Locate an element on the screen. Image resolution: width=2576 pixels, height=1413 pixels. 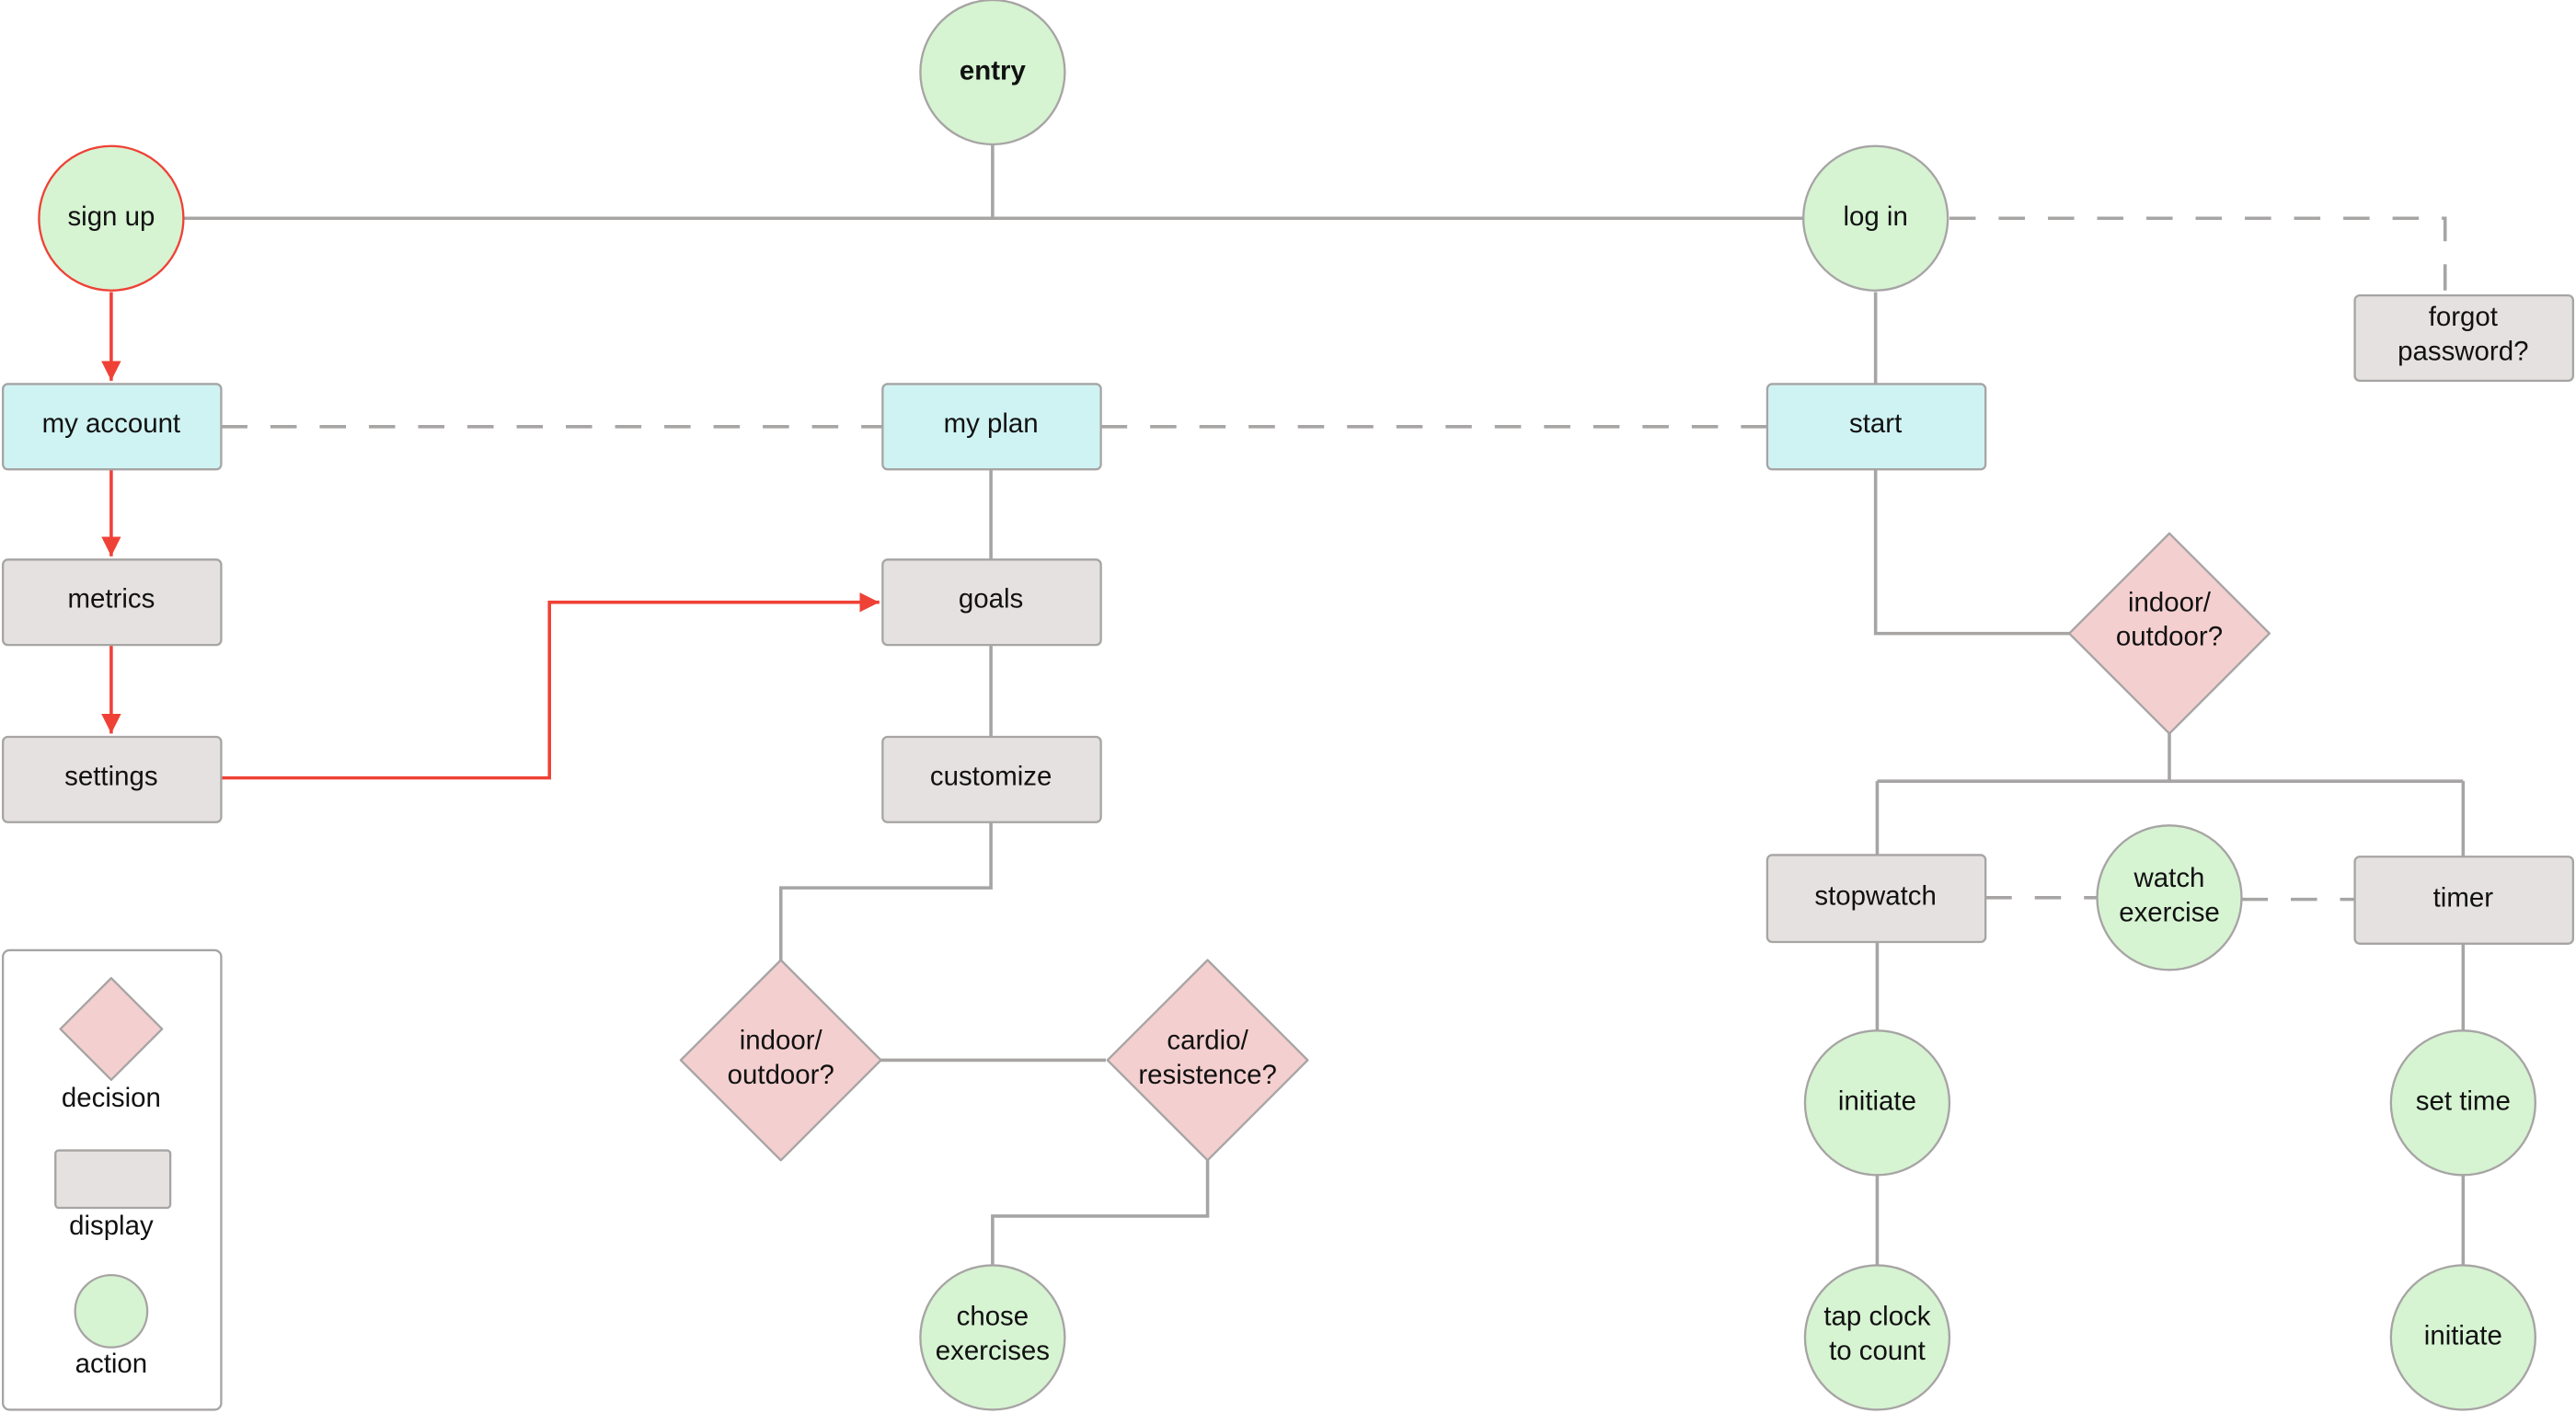
node-tap-clock: tap clock to count is located at coordinates (1877, 1337).